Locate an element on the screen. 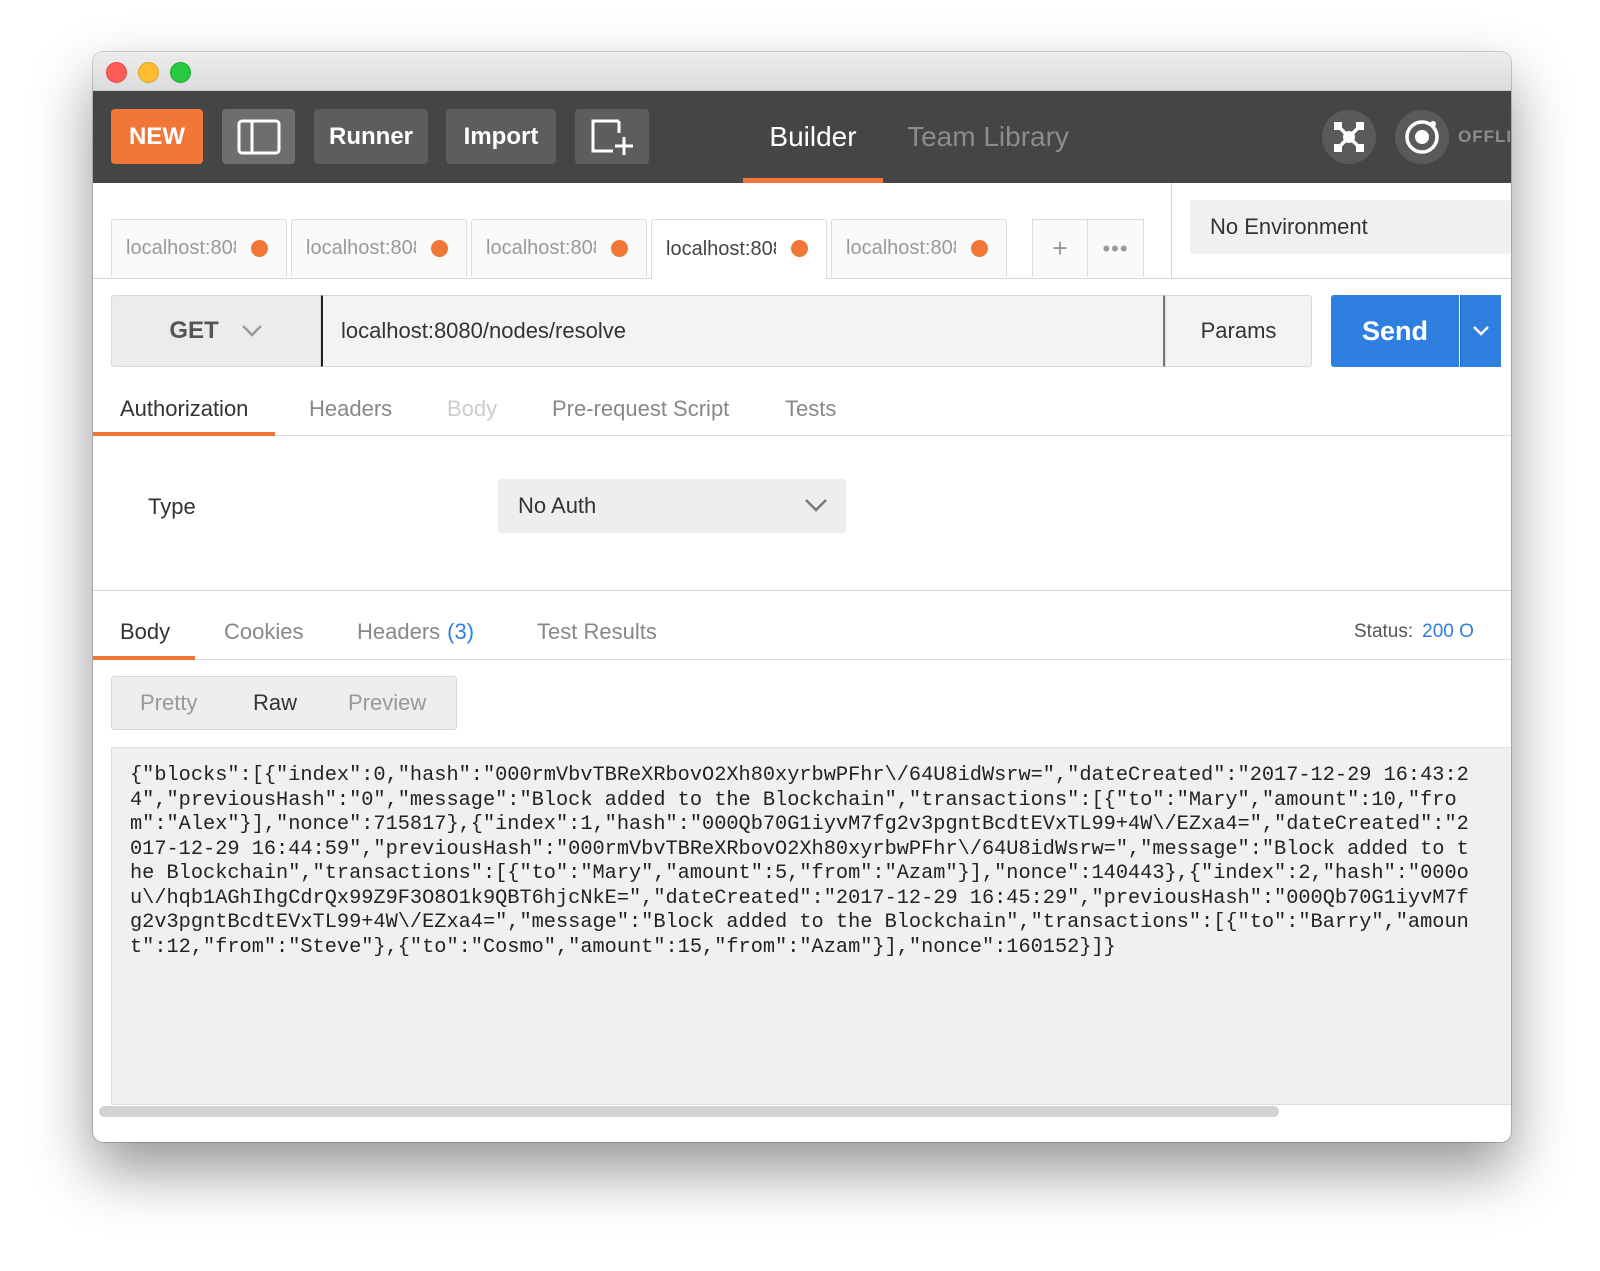  minimize-window-button is located at coordinates (148, 72).